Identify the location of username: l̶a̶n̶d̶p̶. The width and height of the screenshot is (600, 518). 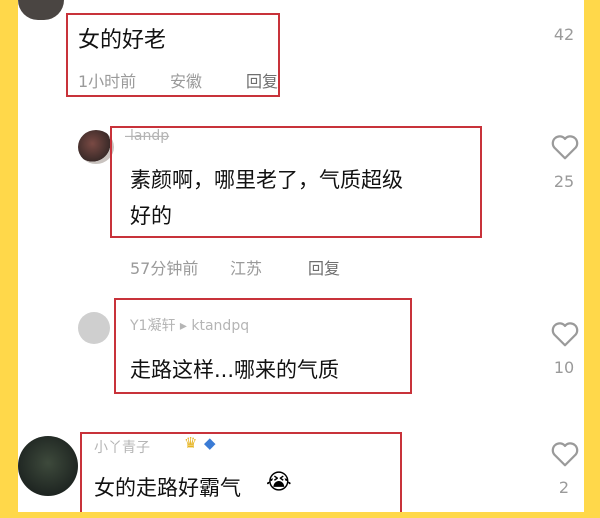
(149, 136).